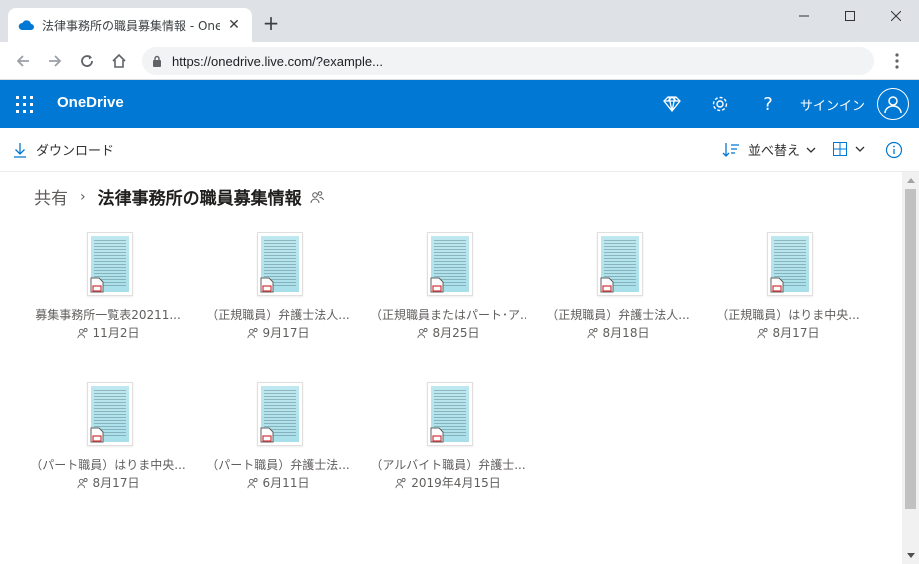 The image size is (919, 564). I want to click on forward-icon, so click(55, 61).